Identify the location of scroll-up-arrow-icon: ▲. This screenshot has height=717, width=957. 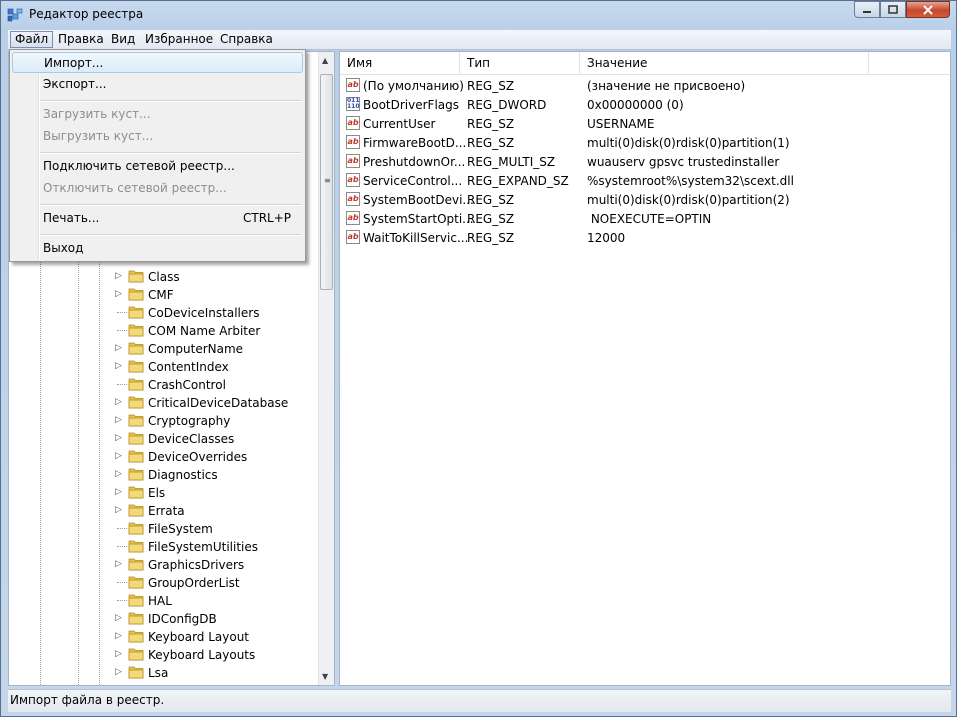
(325, 60).